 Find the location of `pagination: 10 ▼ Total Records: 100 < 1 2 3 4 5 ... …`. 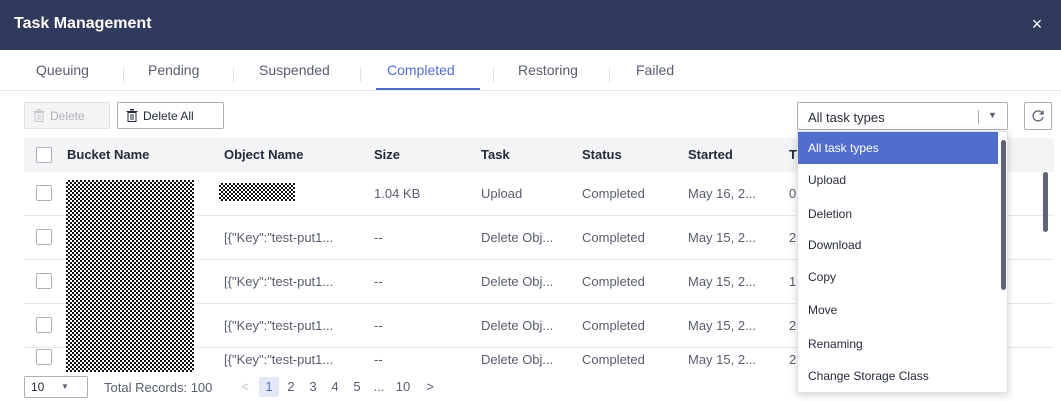

pagination: 10 ▼ Total Records: 100 < 1 2 3 4 5 ... … is located at coordinates (400, 386).